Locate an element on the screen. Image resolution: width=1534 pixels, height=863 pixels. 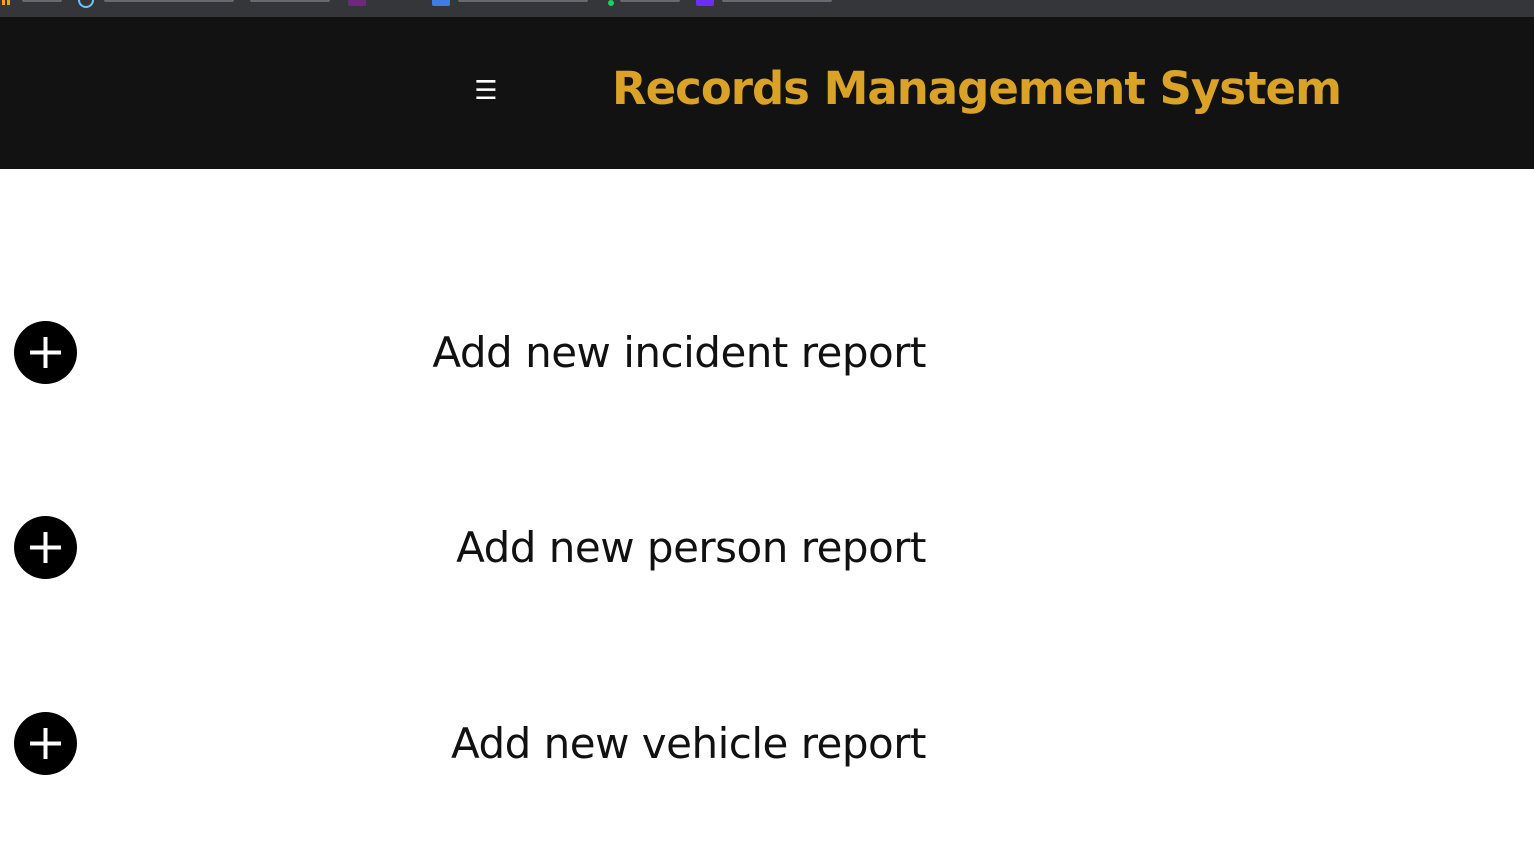
add-vehicle-report-row: Add new vehicle report is located at coordinates (767, 743).